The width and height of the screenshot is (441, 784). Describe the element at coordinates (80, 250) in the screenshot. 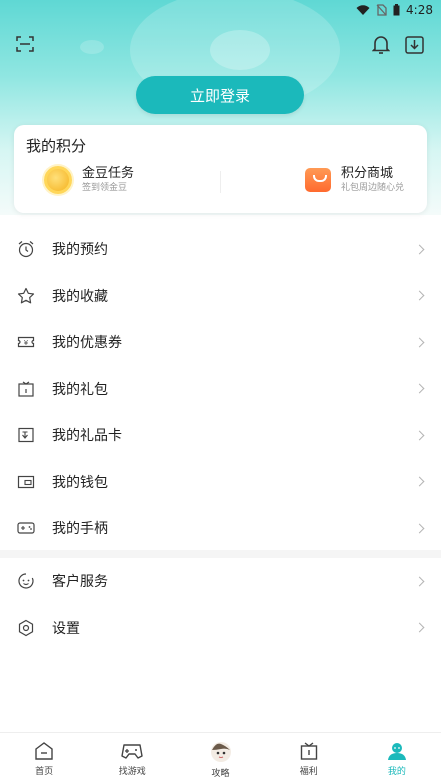

I see `menu-label: 我的预约` at that location.